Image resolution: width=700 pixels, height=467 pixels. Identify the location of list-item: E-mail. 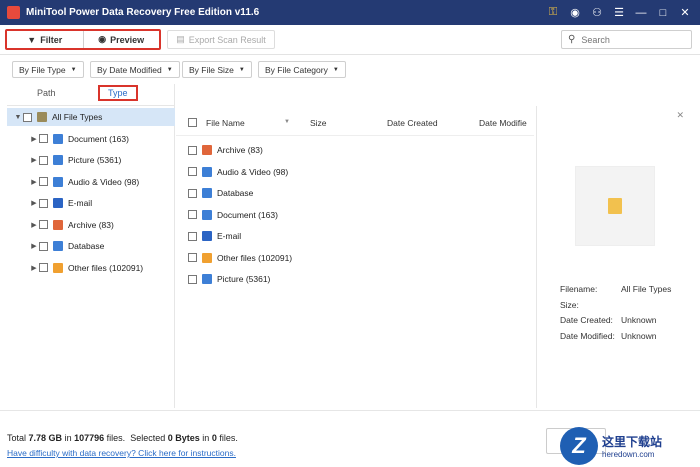
(355, 236).